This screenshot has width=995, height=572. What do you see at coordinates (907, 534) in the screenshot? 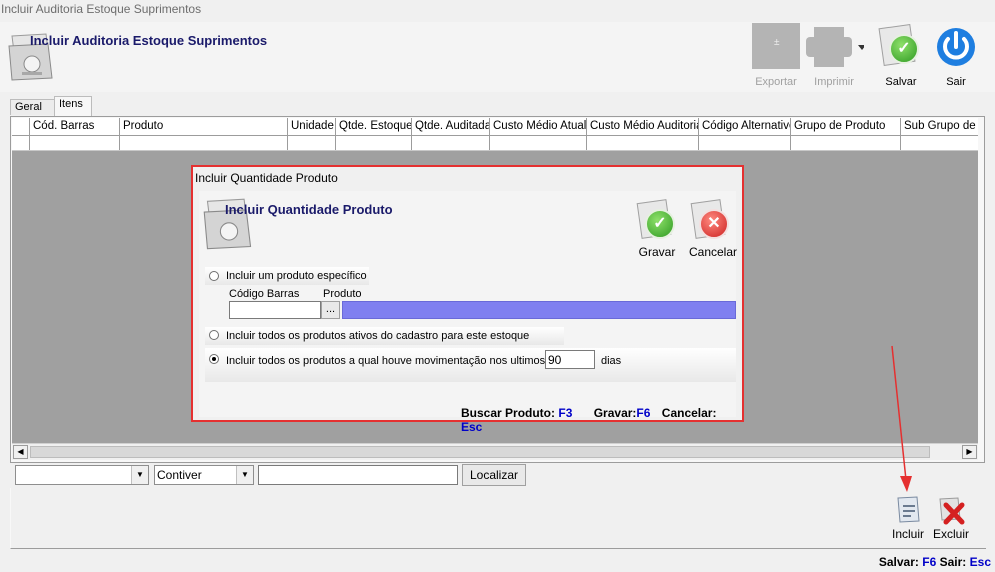
I see `add-item-label: Incluir` at bounding box center [907, 534].